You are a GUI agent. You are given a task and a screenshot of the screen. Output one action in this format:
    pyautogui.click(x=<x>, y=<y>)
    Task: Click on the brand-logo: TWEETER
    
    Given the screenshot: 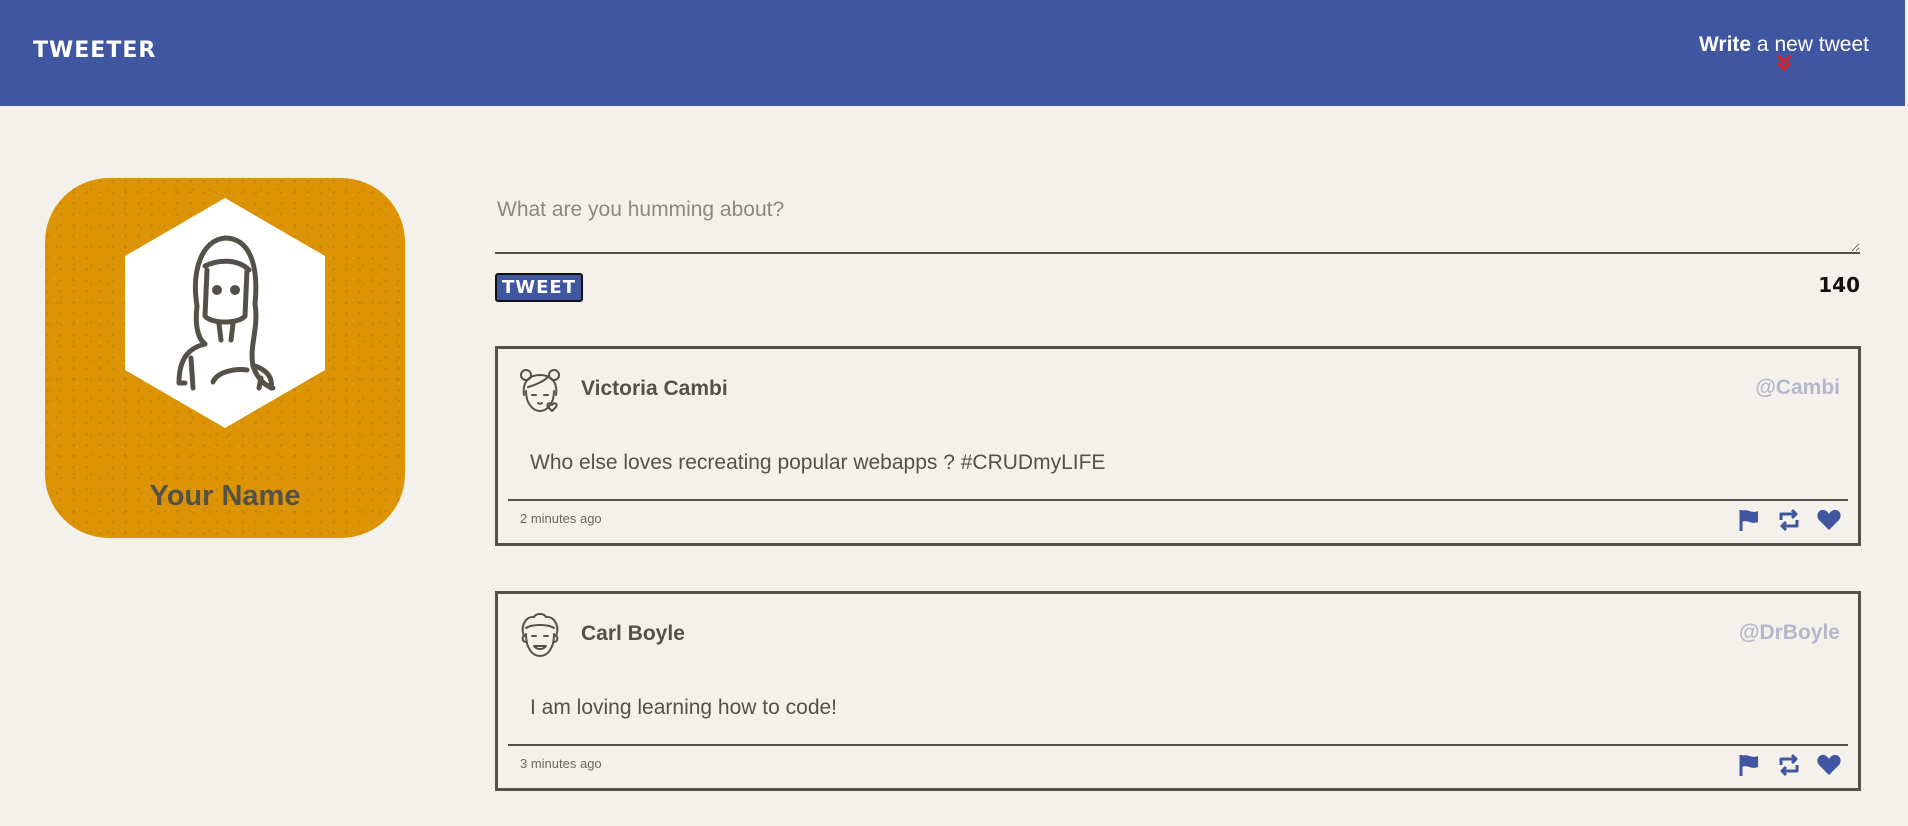 What is the action you would take?
    pyautogui.click(x=94, y=50)
    